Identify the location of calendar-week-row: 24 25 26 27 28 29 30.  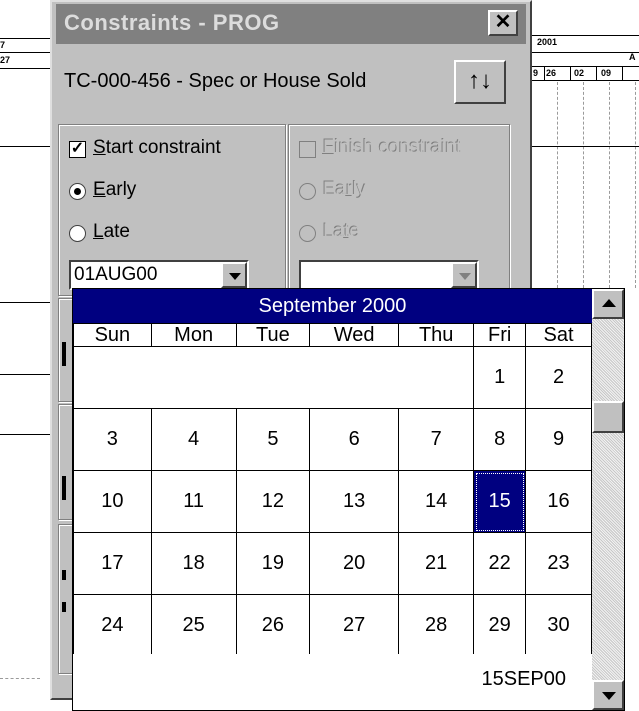
(332, 625).